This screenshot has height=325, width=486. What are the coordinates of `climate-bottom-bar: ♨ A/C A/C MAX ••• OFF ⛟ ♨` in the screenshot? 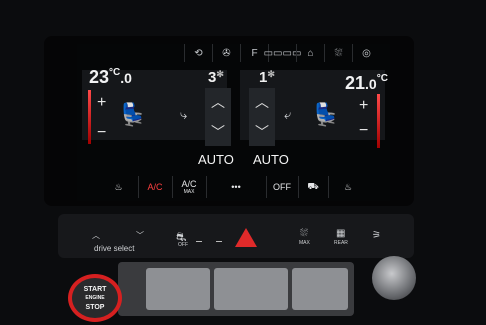 It's located at (233, 187).